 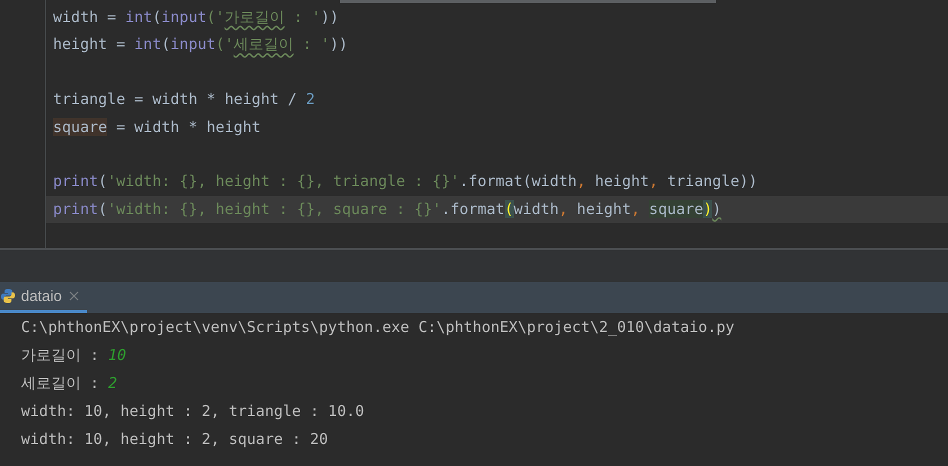 What do you see at coordinates (196, 17) in the screenshot?
I see `code-line: width = int(input('가로길이 : '))` at bounding box center [196, 17].